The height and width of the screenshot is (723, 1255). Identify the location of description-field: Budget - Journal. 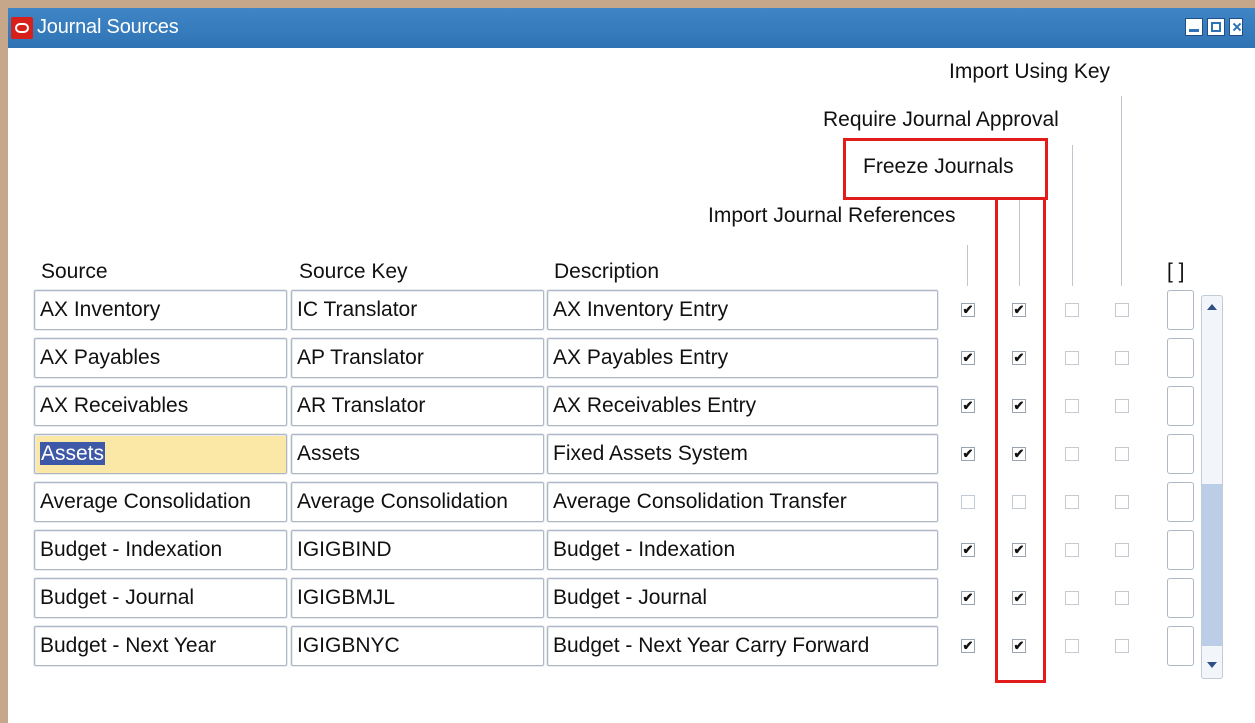
(742, 598).